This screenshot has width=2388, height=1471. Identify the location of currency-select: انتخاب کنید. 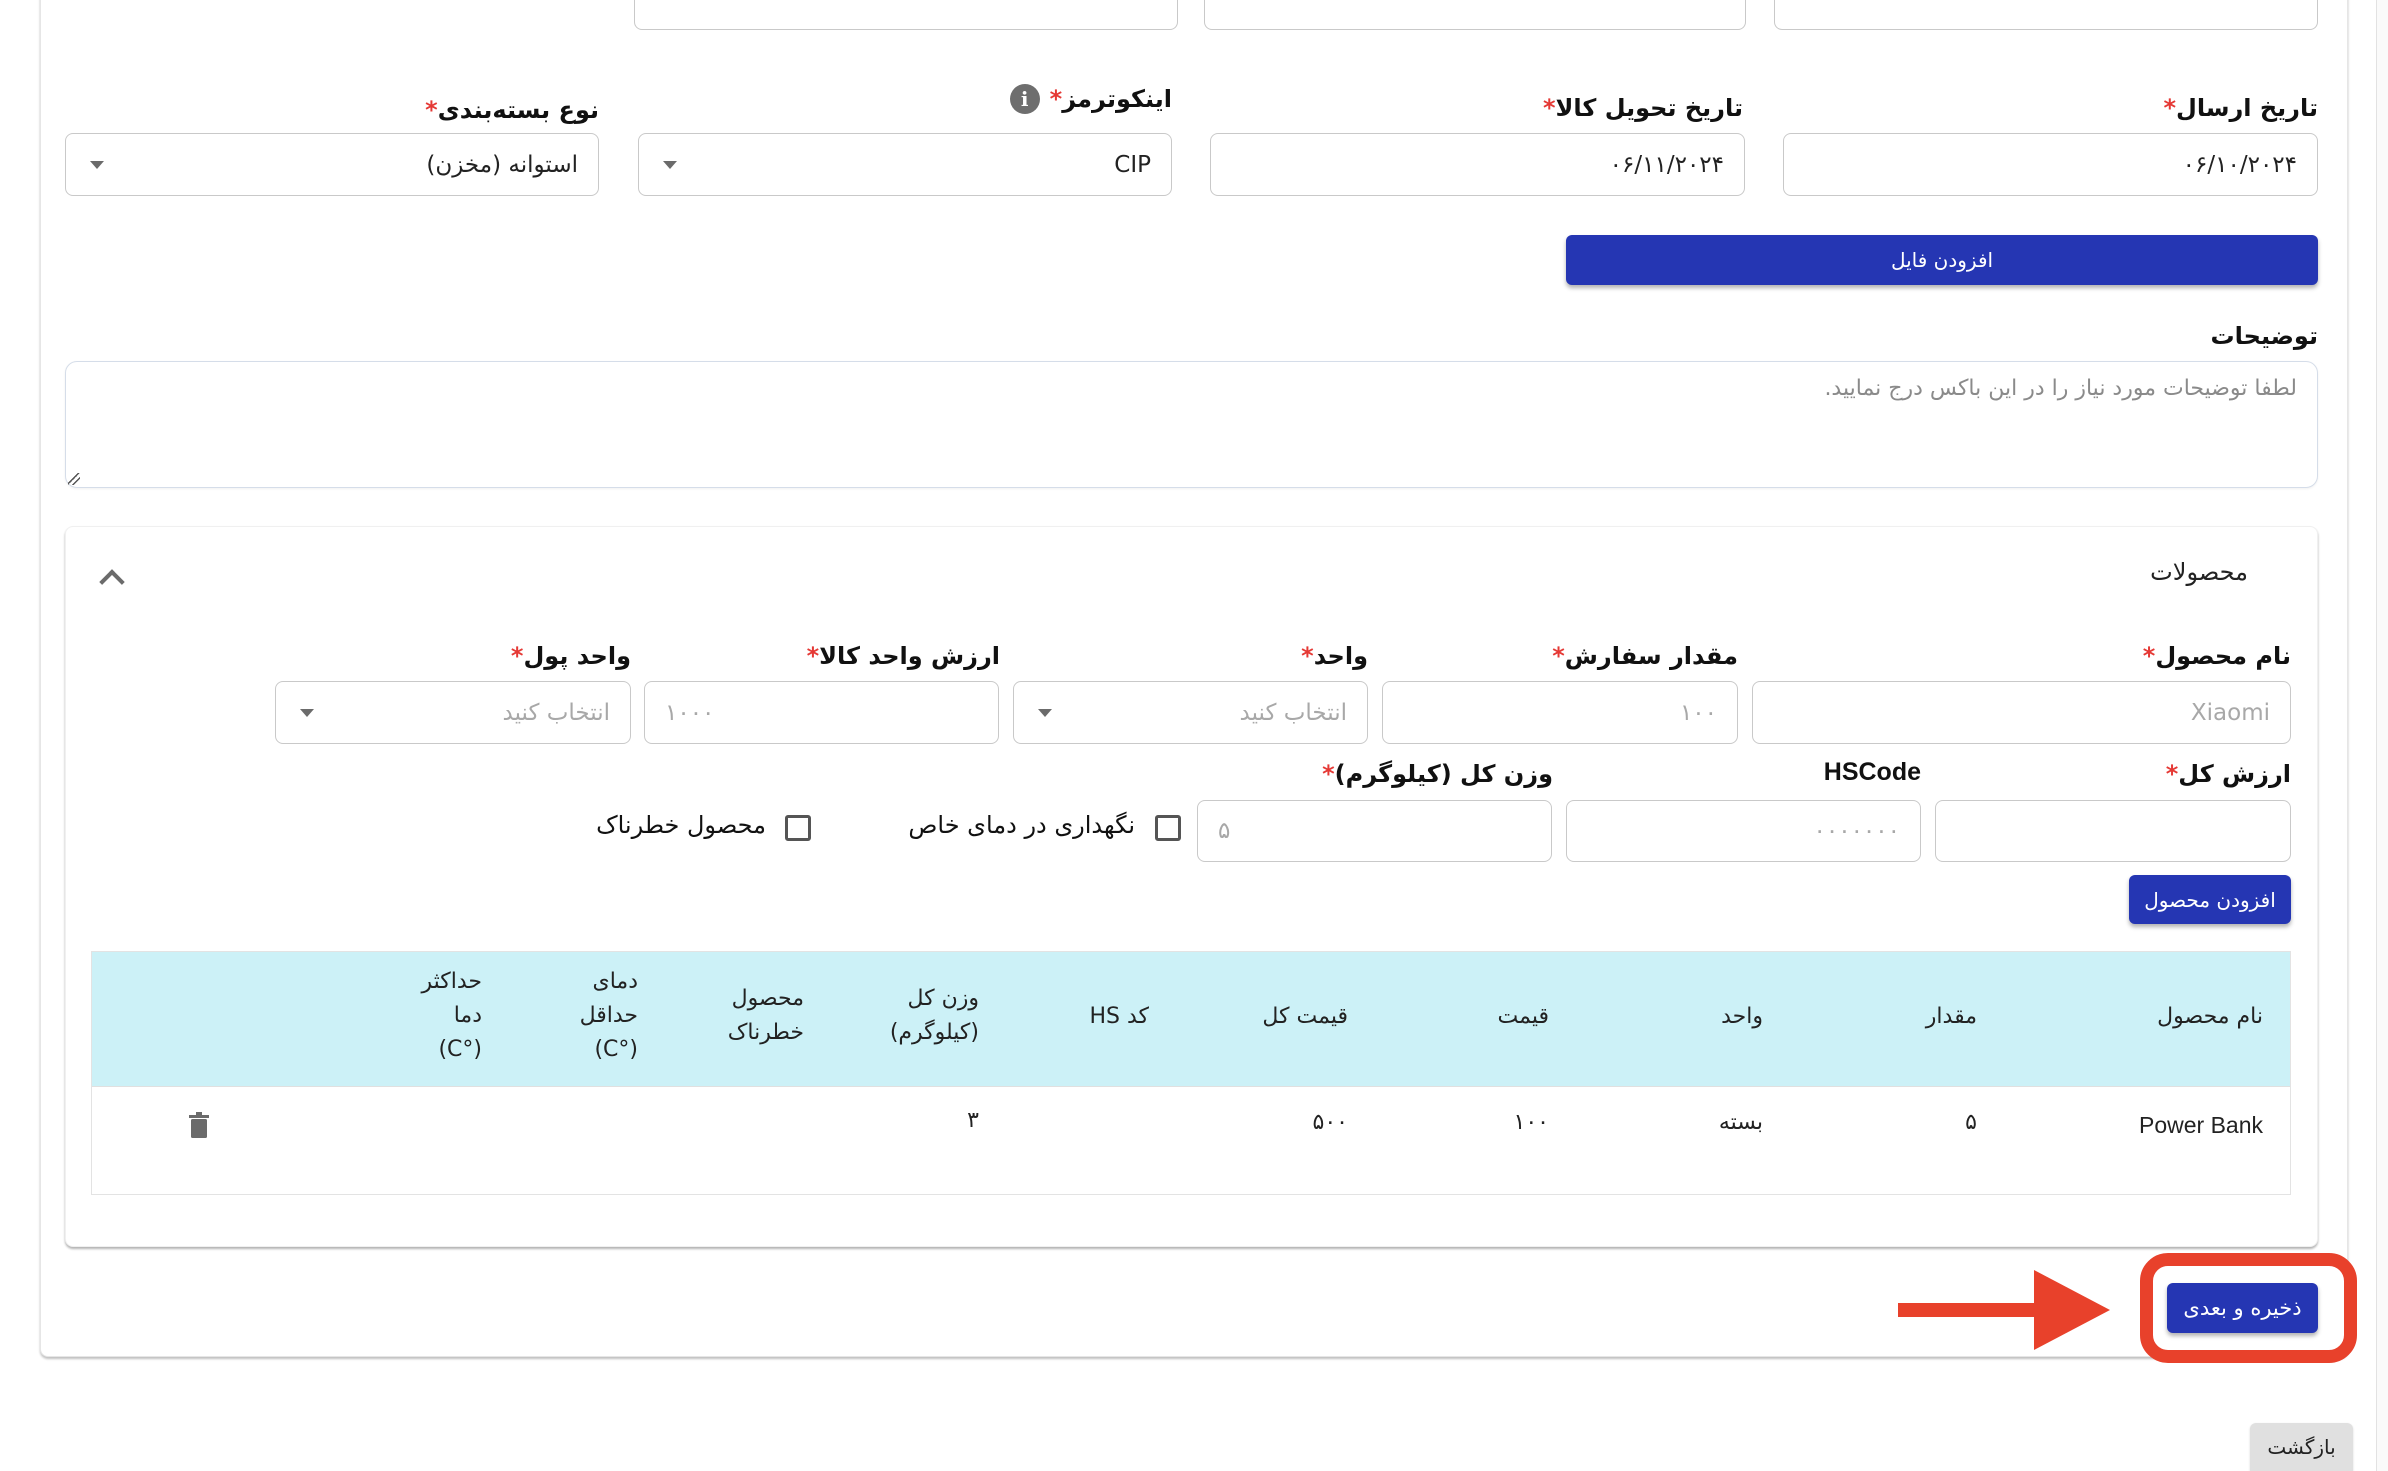
(453, 712).